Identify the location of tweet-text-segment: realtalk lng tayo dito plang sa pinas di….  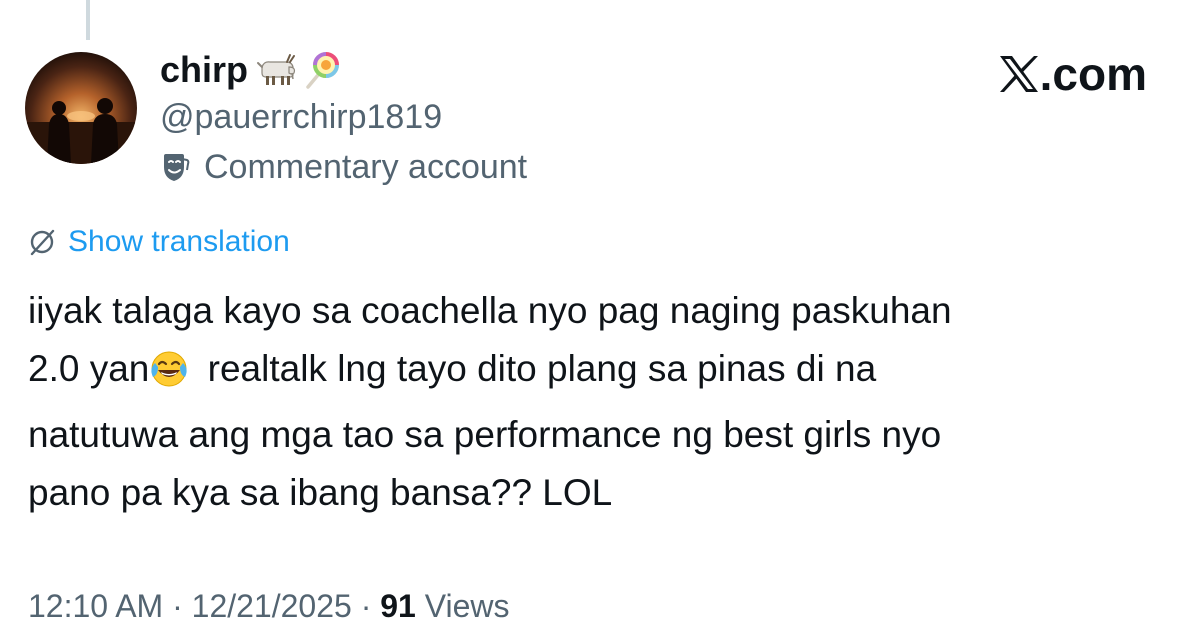
(537, 368).